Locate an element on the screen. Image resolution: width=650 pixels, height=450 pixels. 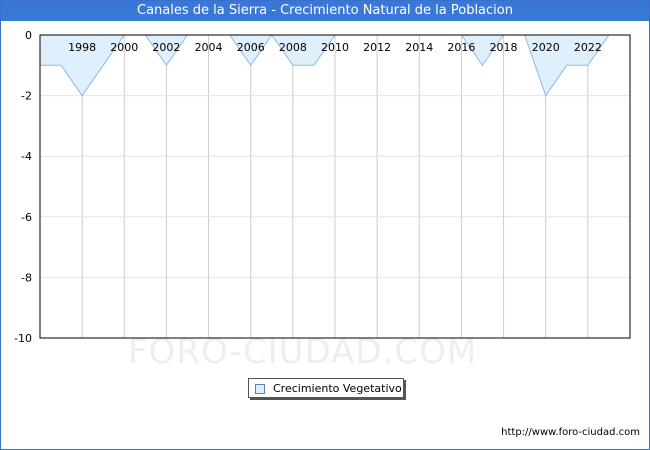
x-tick-label: 2016 is located at coordinates (461, 47).